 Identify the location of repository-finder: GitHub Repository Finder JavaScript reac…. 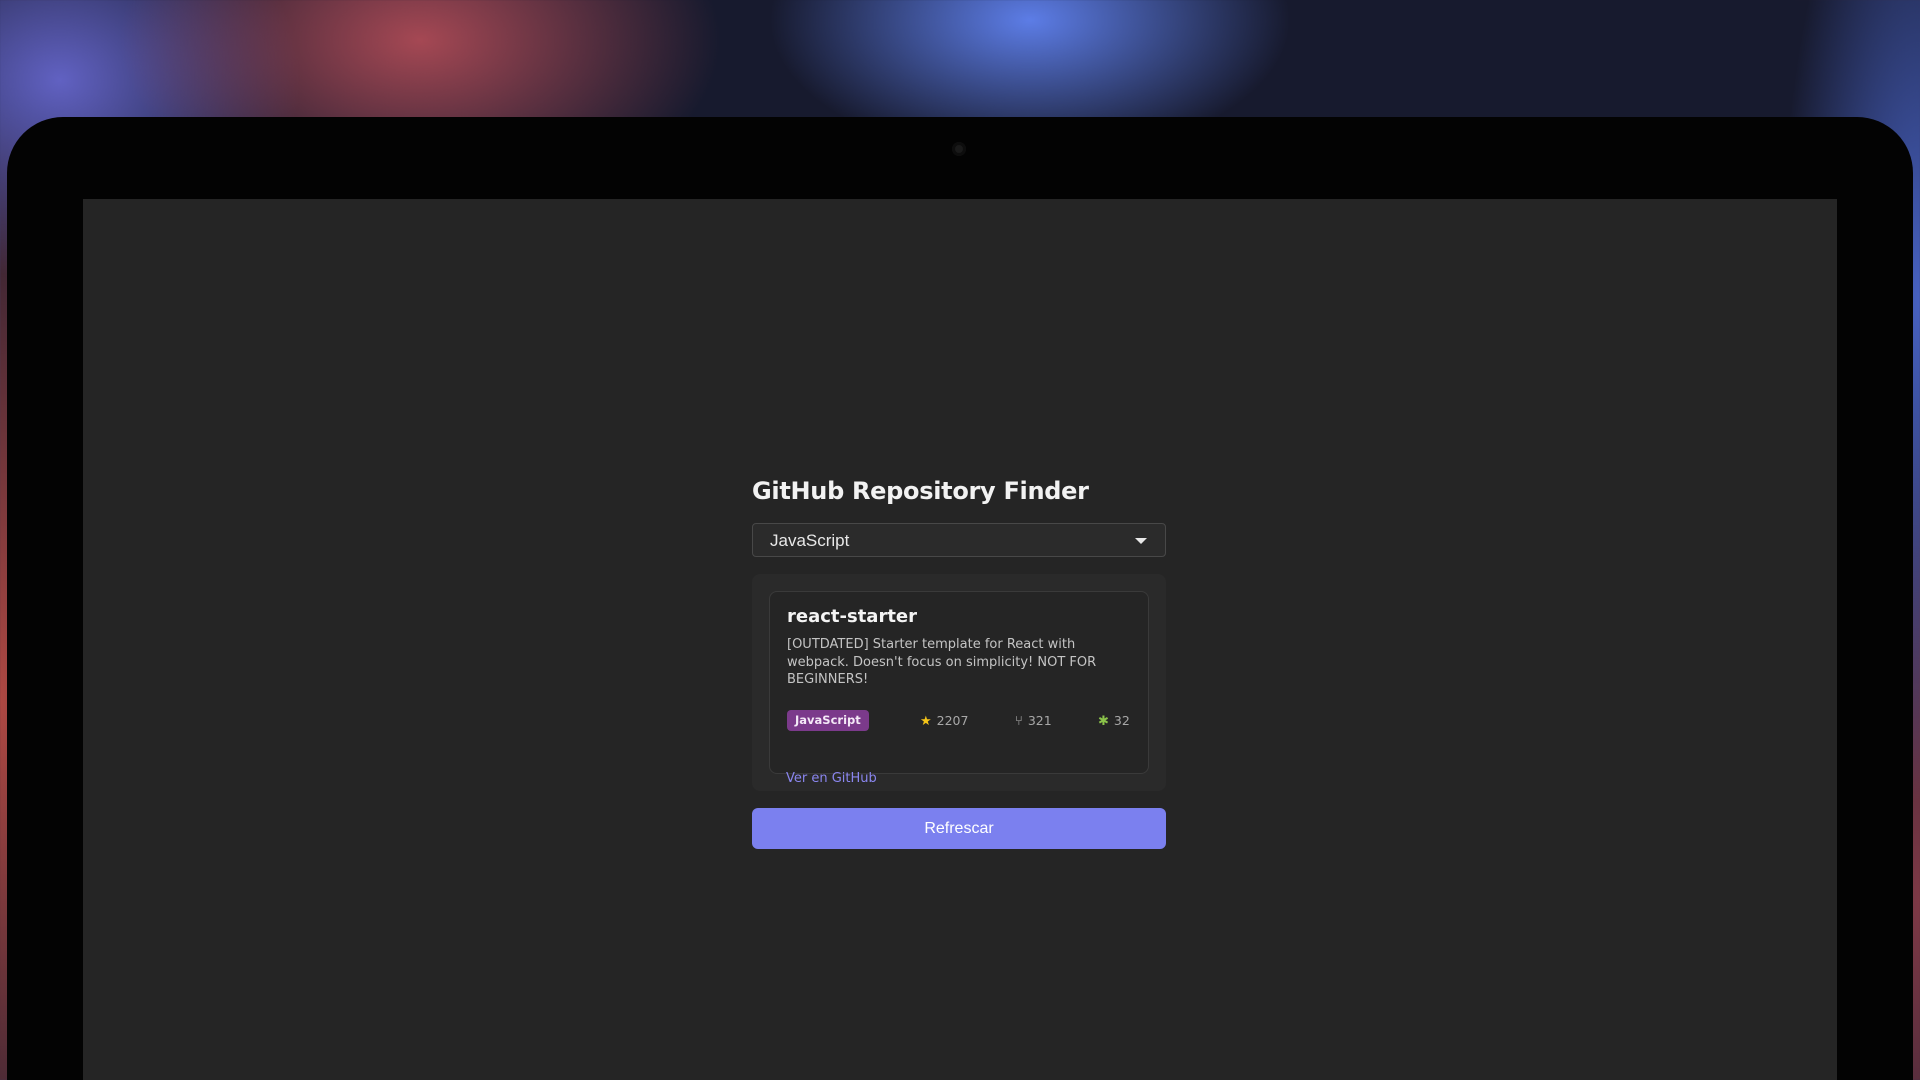
(959, 659).